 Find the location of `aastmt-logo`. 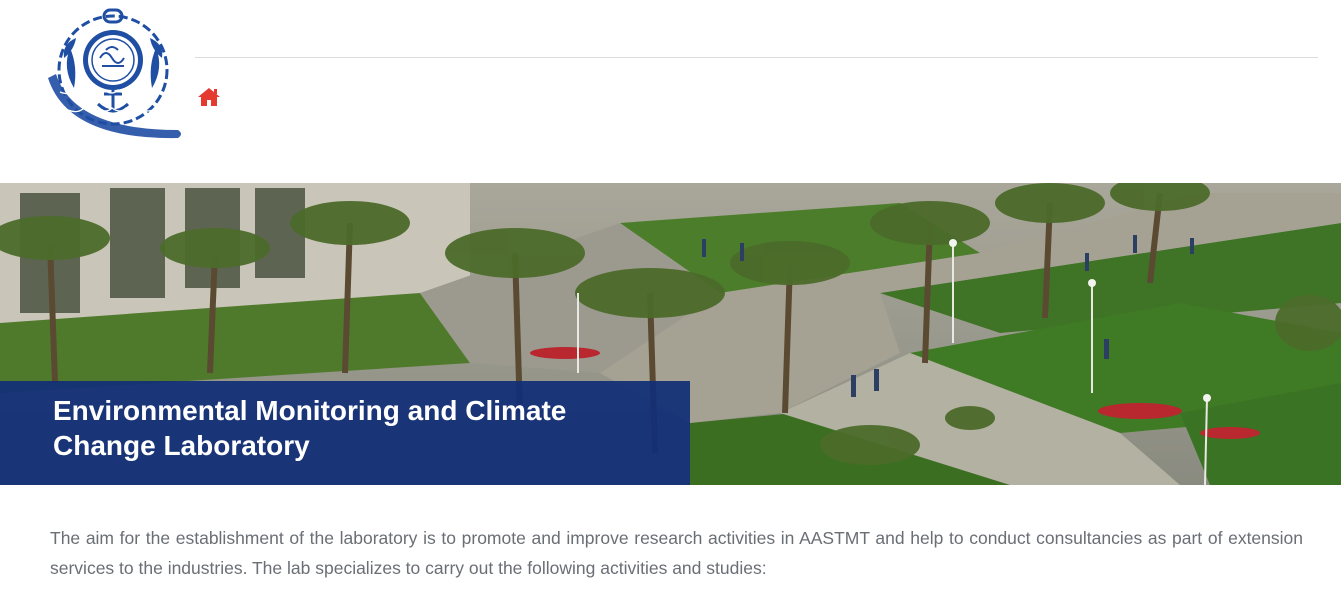

aastmt-logo is located at coordinates (113, 78).